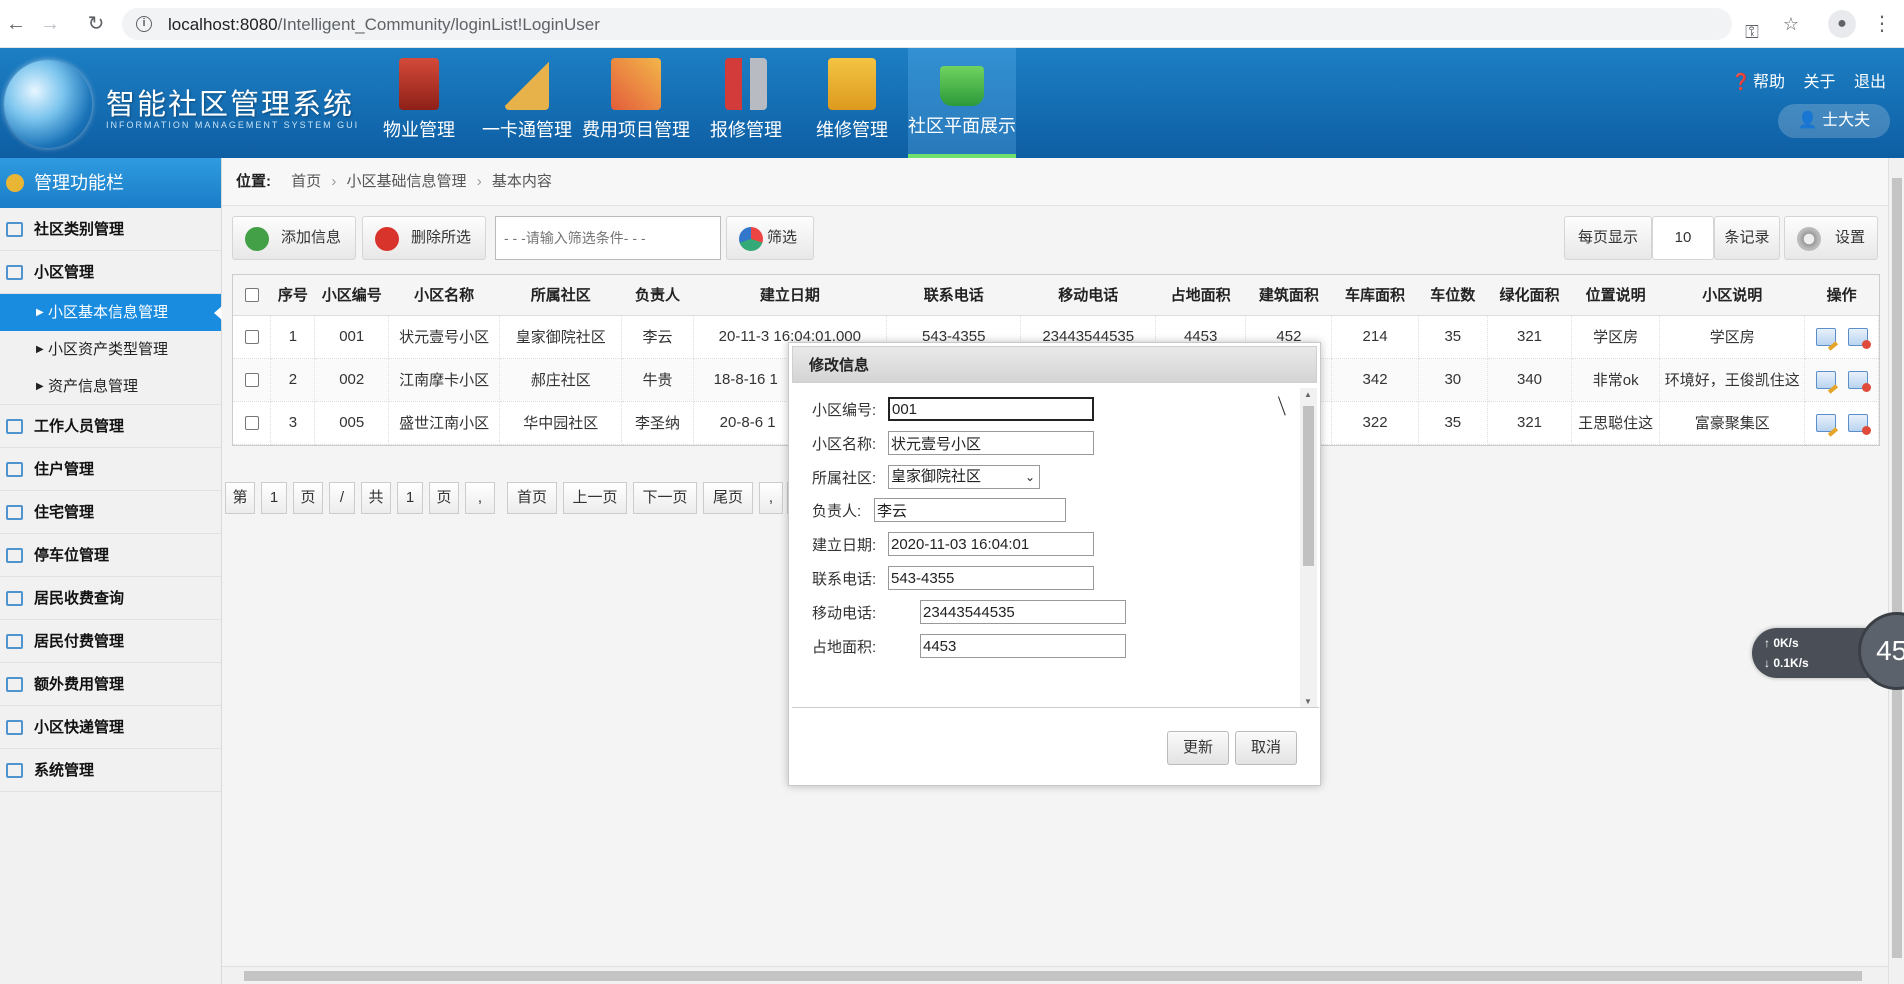 This screenshot has width=1904, height=984. What do you see at coordinates (852, 103) in the screenshot?
I see `nav-maintenance: 维修管理` at bounding box center [852, 103].